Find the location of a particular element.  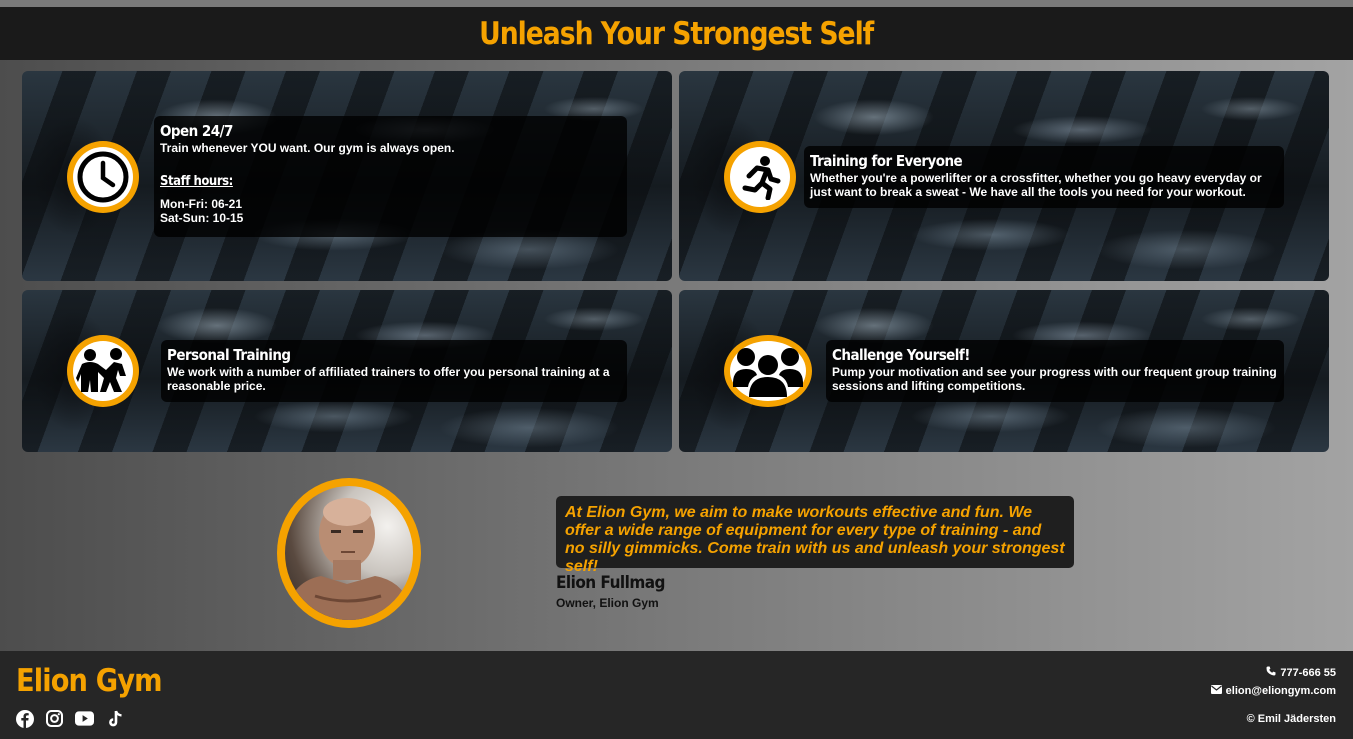

footer-copyright: © Emil Jädersten is located at coordinates (1291, 719).